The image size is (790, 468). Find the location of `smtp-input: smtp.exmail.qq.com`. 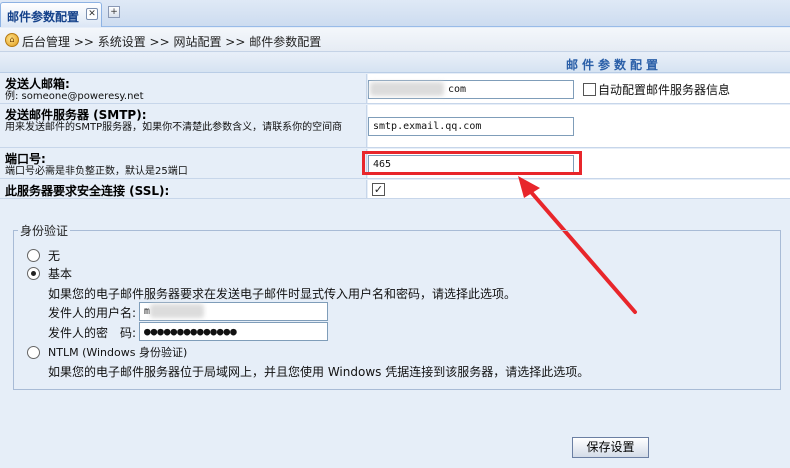

smtp-input: smtp.exmail.qq.com is located at coordinates (471, 126).